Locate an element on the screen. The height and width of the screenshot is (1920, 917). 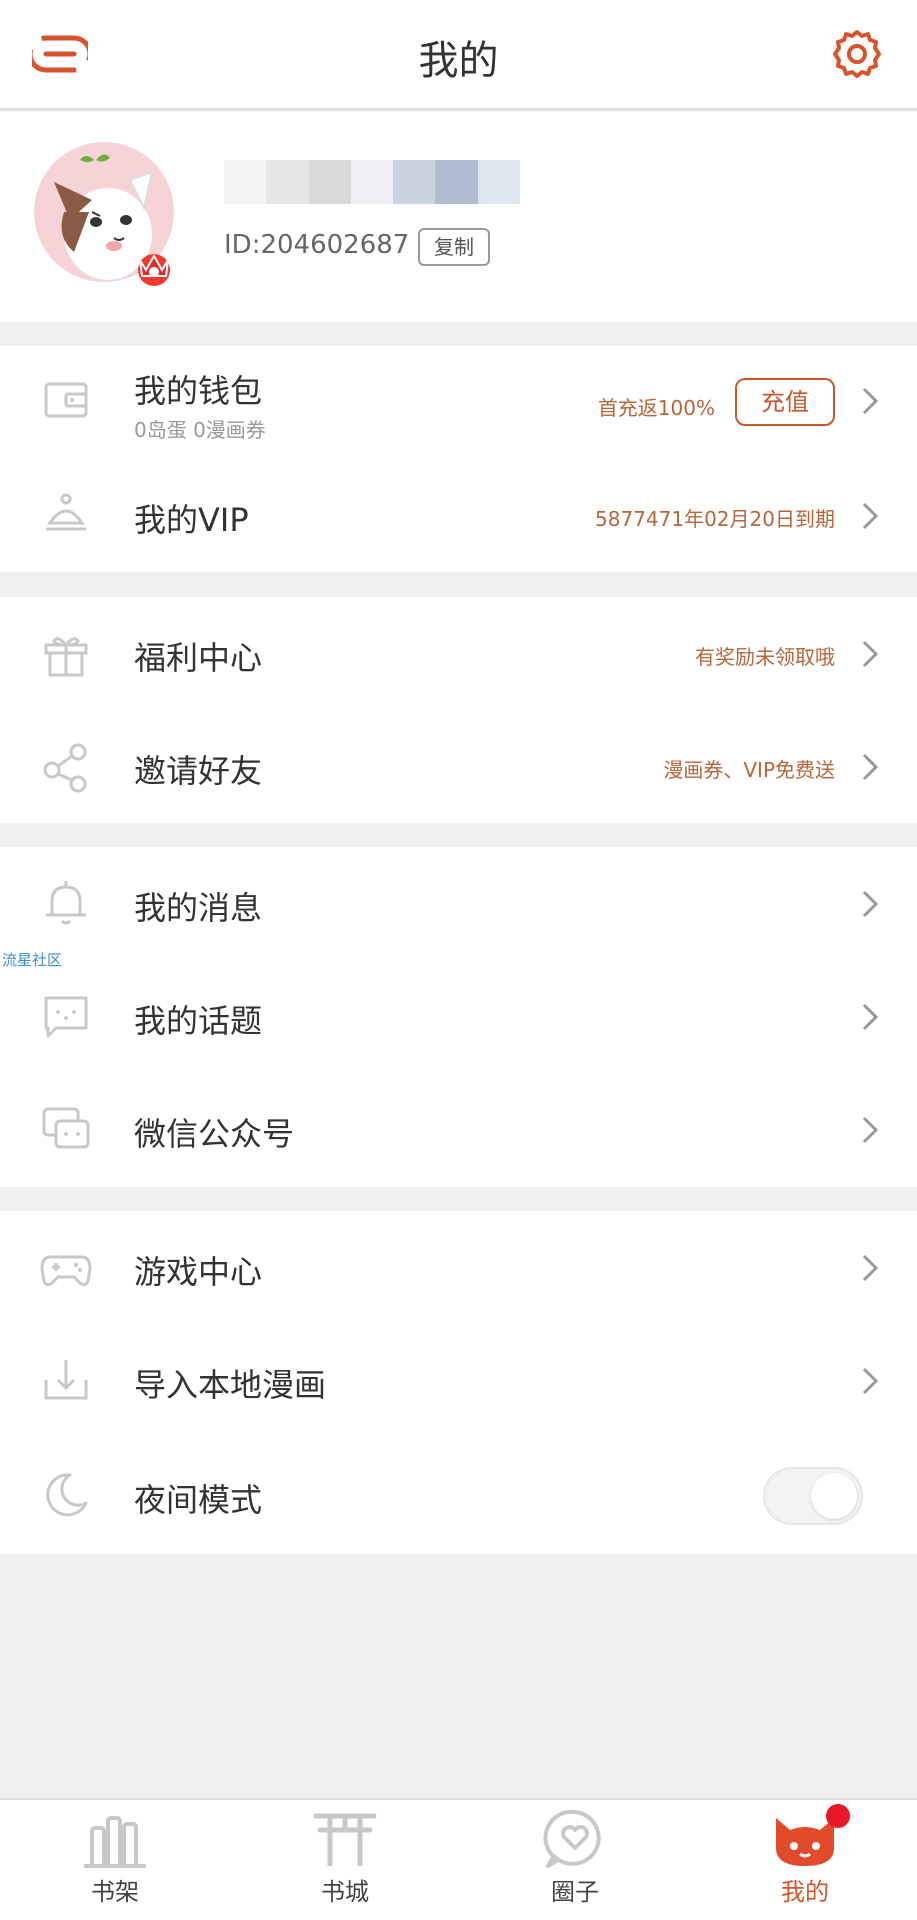
tab-bookstore: 书城 is located at coordinates (345, 1863).